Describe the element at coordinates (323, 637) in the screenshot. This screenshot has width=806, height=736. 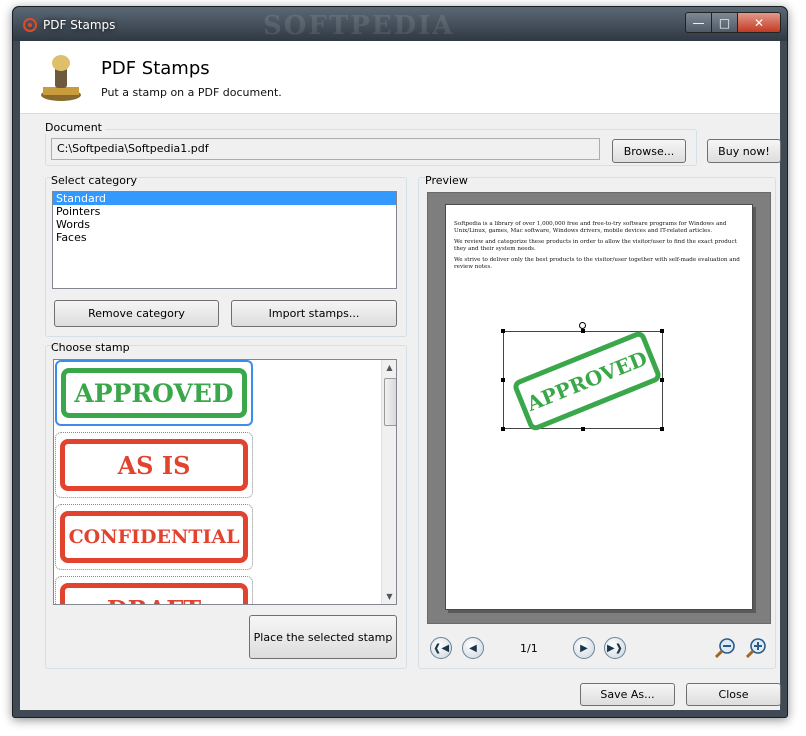
I see `place-stamp-button: Place the selected stamp` at that location.